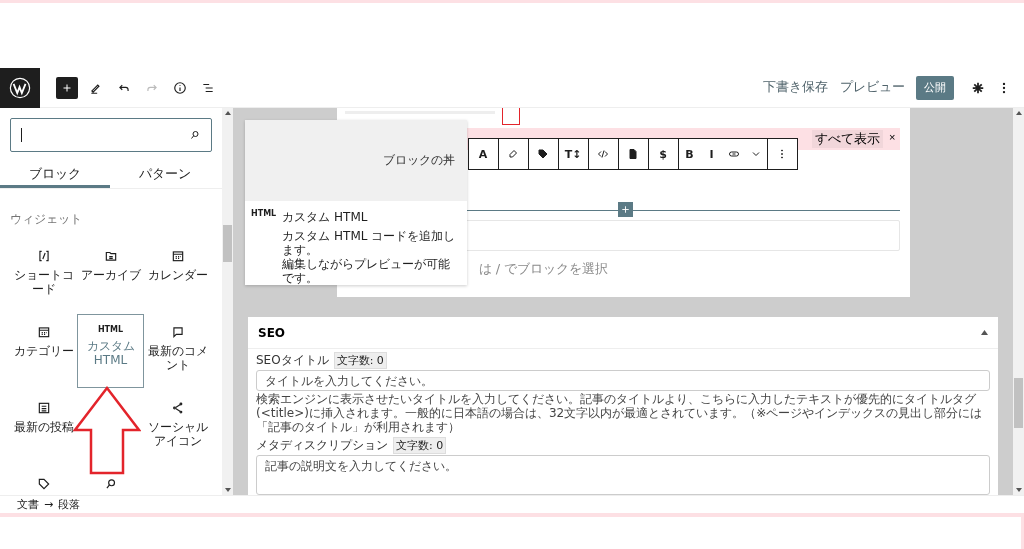 Image resolution: width=1024 pixels, height=549 pixels. I want to click on block-item: カテゴリー, so click(43, 351).